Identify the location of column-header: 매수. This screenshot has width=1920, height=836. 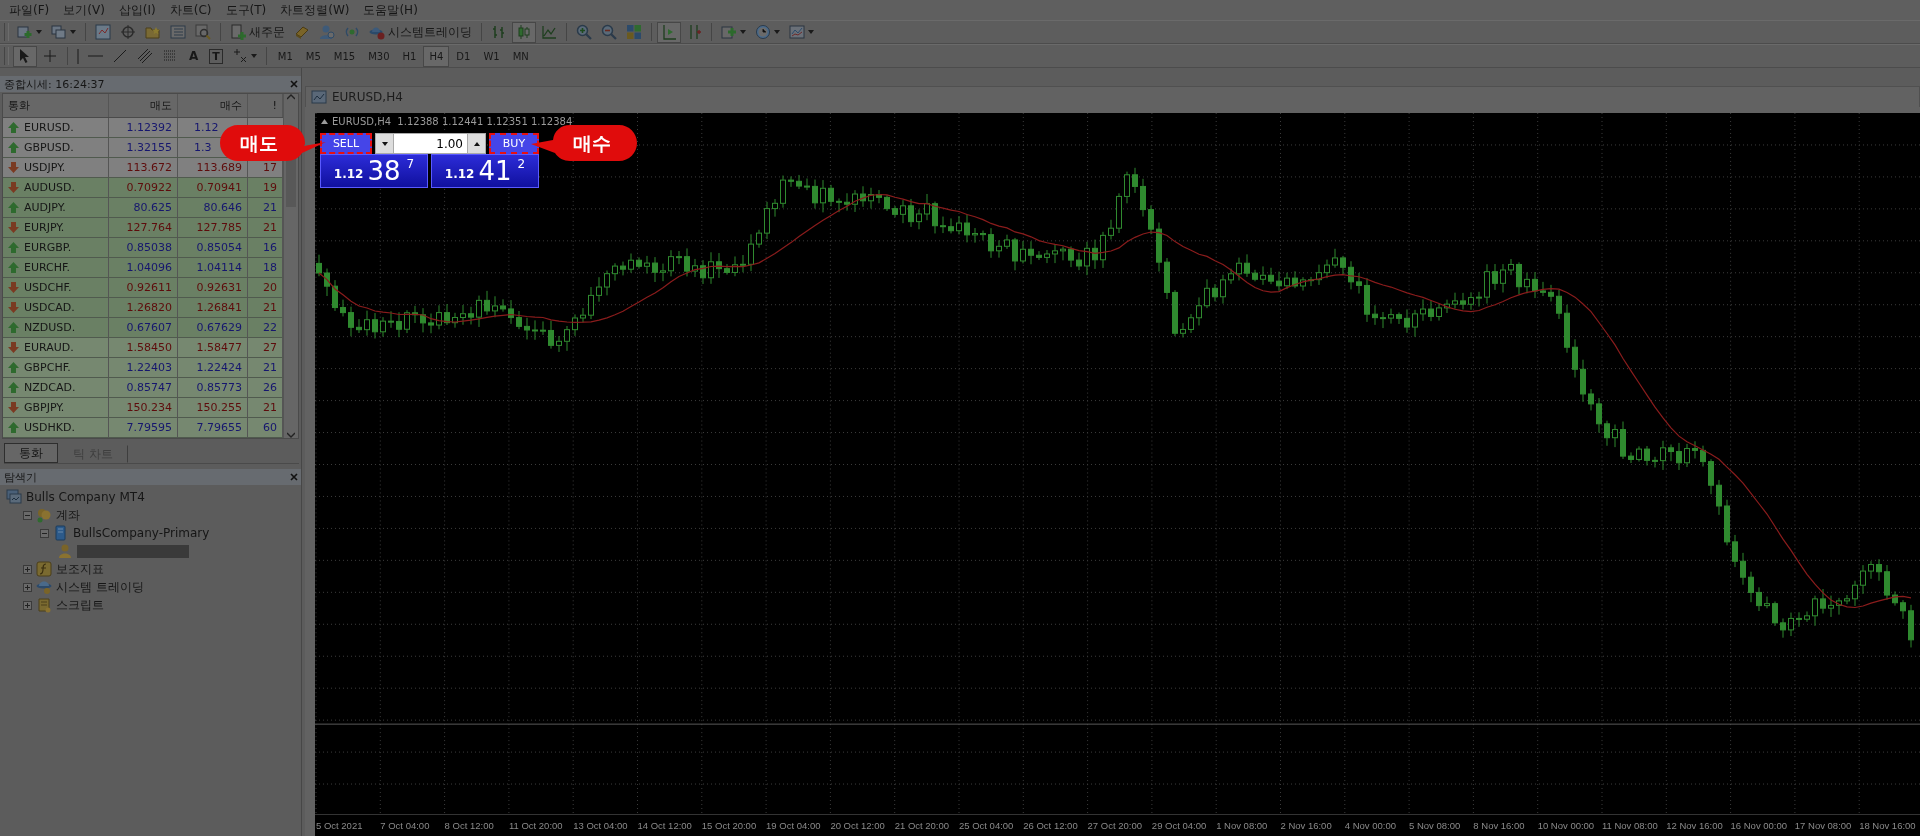
(213, 105).